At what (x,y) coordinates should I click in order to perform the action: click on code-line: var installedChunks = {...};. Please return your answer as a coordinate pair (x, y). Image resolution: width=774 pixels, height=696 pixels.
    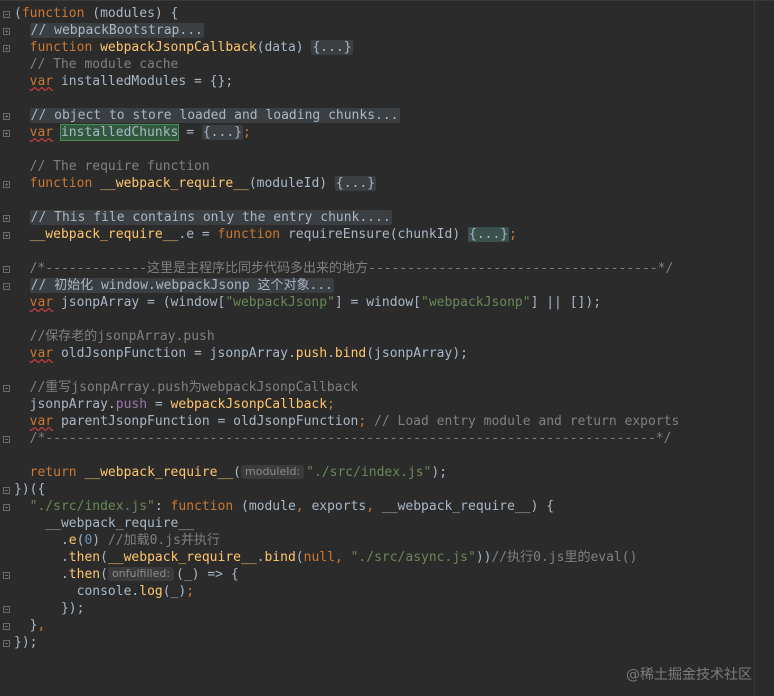
    Looking at the image, I should click on (384, 132).